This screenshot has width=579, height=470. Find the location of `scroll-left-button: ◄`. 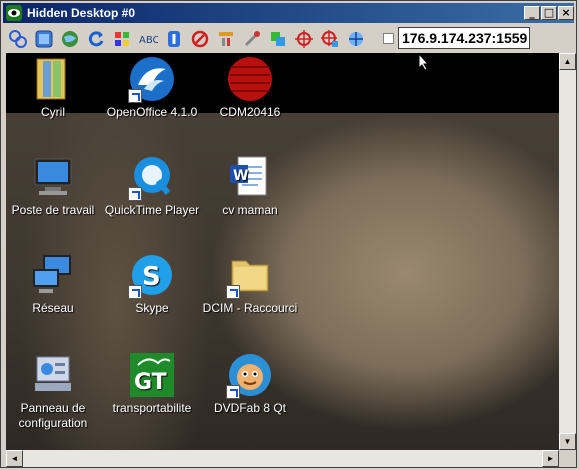

scroll-left-button: ◄ is located at coordinates (14, 458).